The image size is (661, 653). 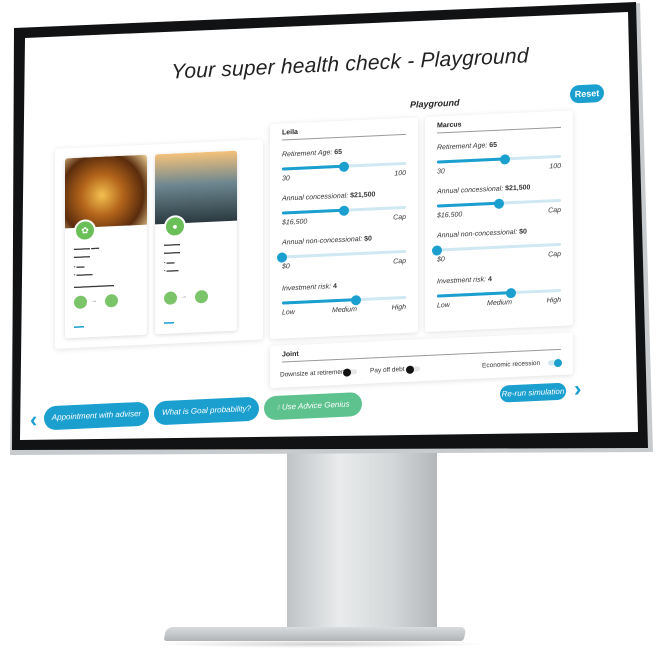 What do you see at coordinates (313, 406) in the screenshot?
I see `advice-genius-button: 💧︎ Use Advice Genius` at bounding box center [313, 406].